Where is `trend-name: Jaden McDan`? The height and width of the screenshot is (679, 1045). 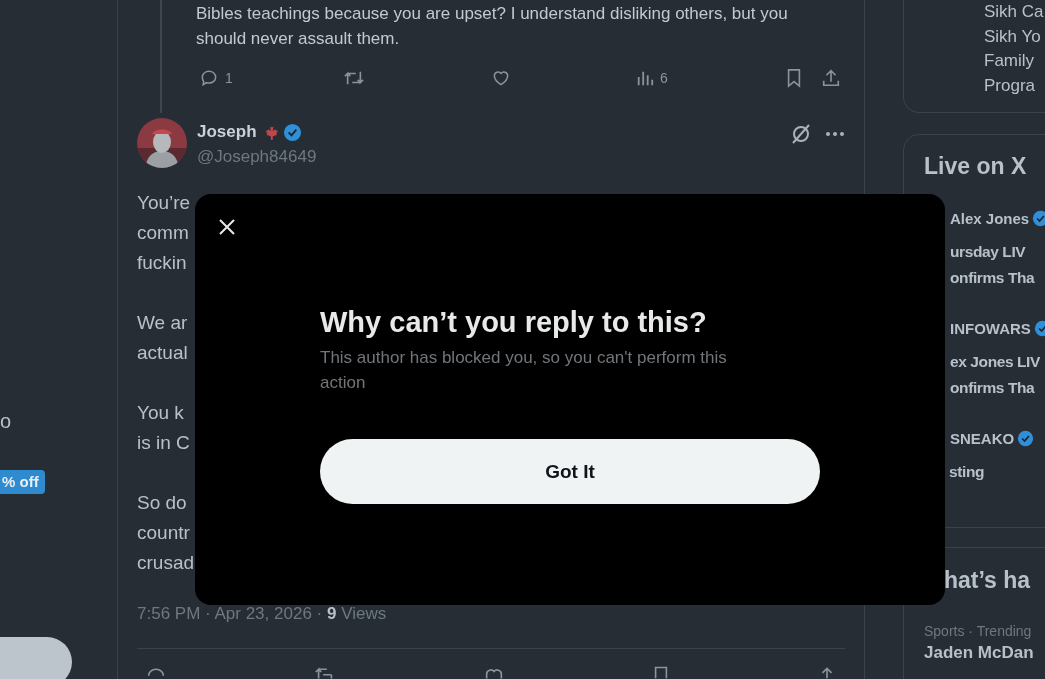 trend-name: Jaden McDan is located at coordinates (984, 653).